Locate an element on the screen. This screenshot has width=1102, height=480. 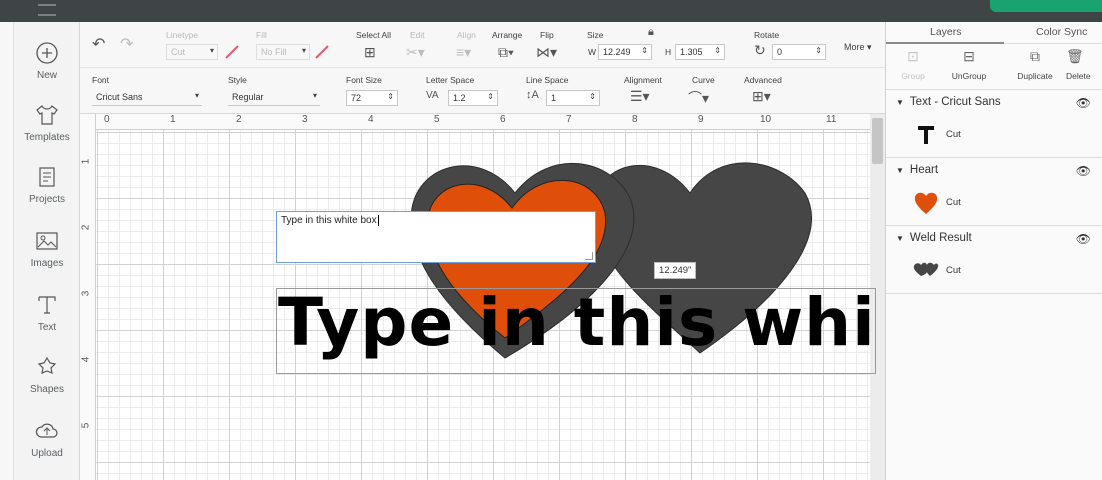
text-entry-value: Type in this white box is located at coordinates (329, 221).